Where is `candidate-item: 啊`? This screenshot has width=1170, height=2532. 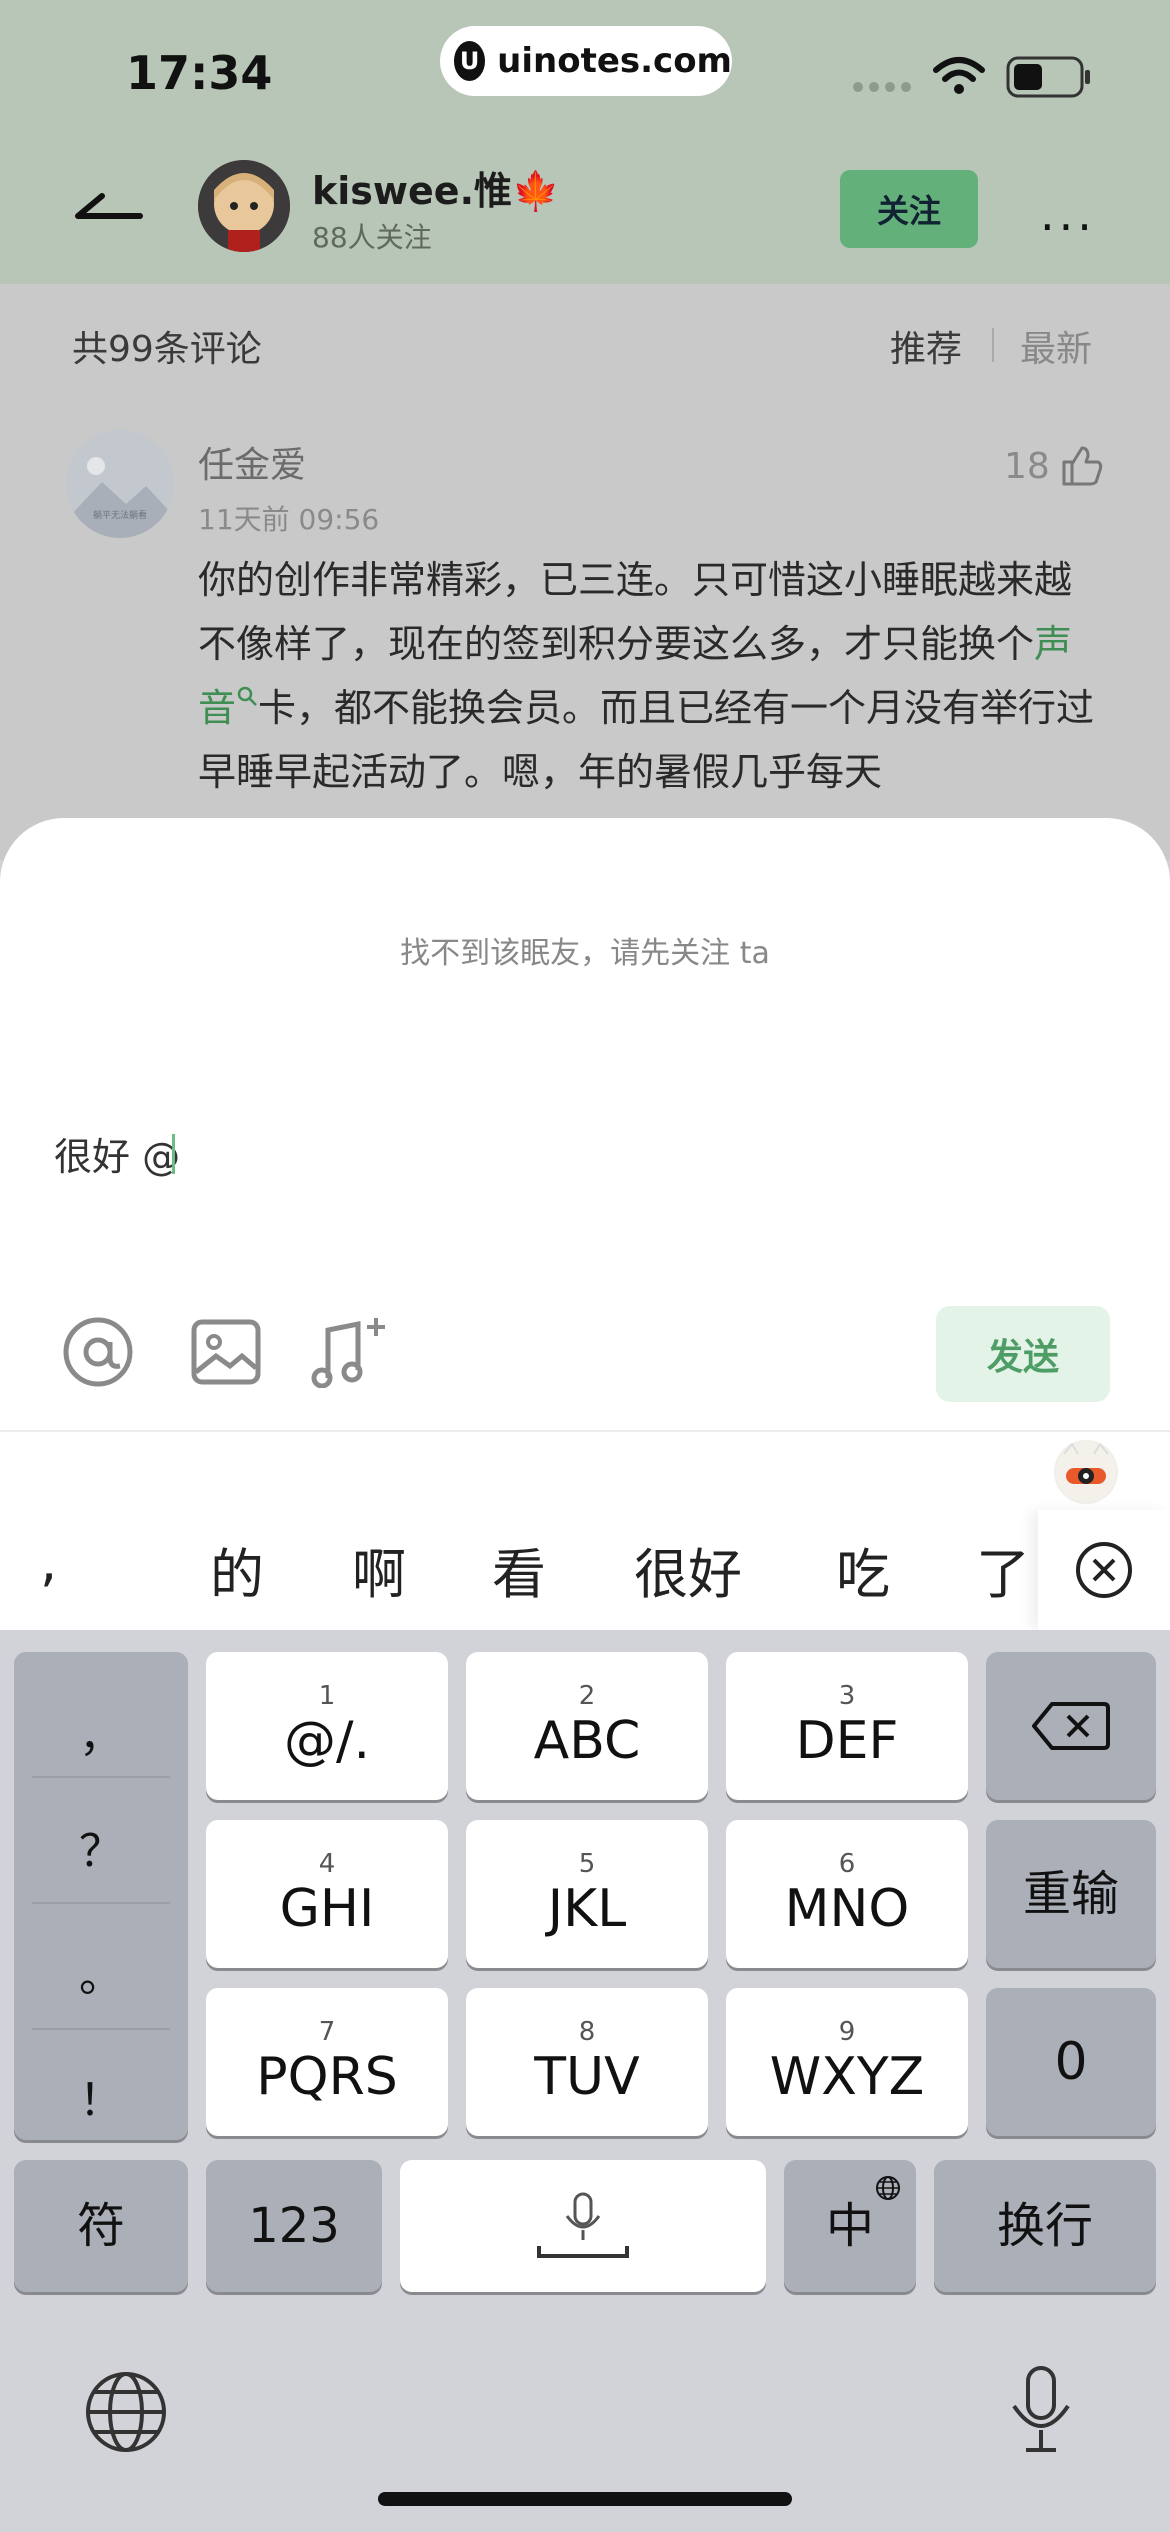 candidate-item: 啊 is located at coordinates (379, 1569).